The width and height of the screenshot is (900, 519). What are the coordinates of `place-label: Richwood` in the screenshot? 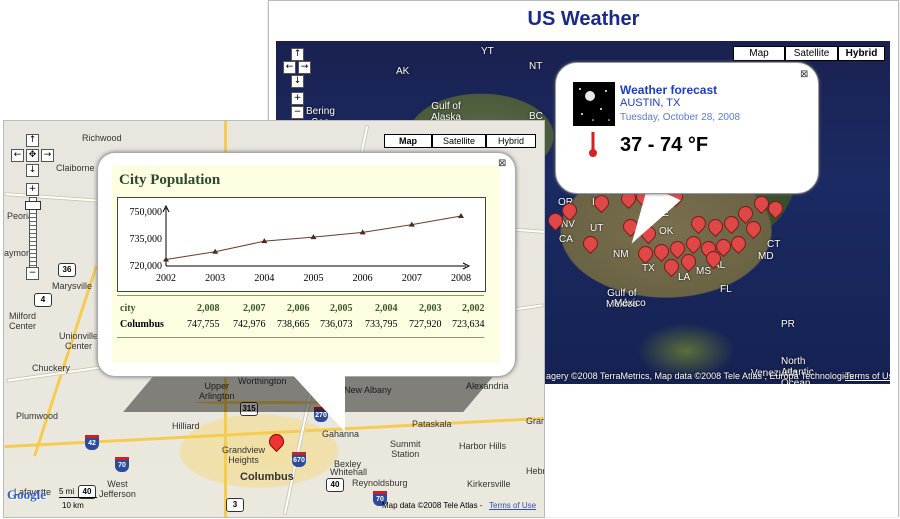 It's located at (102, 138).